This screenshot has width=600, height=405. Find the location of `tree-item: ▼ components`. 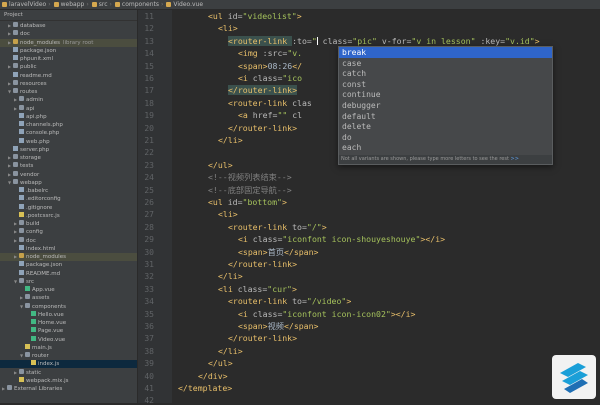

tree-item: ▼ components is located at coordinates (68, 306).